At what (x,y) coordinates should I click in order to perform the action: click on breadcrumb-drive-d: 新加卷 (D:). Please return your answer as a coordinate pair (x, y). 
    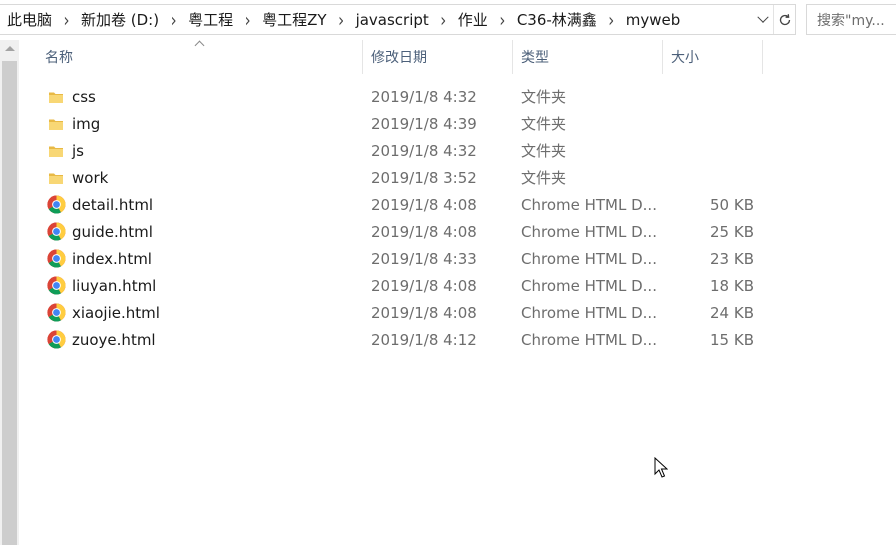
    Looking at the image, I should click on (120, 19).